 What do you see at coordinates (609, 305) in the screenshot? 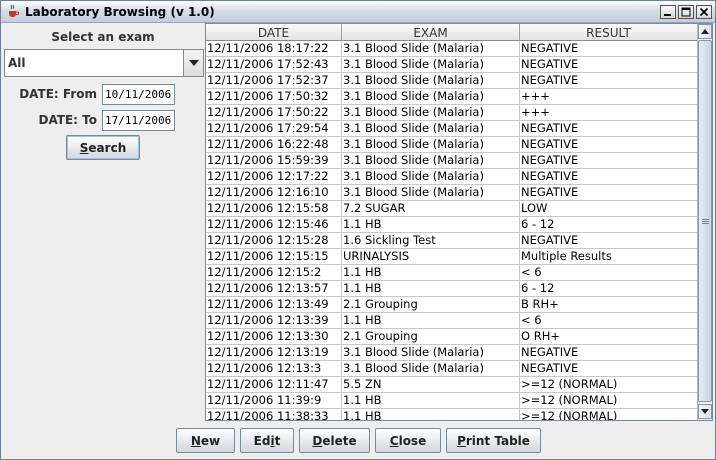
I see `cell-result: B RH+` at bounding box center [609, 305].